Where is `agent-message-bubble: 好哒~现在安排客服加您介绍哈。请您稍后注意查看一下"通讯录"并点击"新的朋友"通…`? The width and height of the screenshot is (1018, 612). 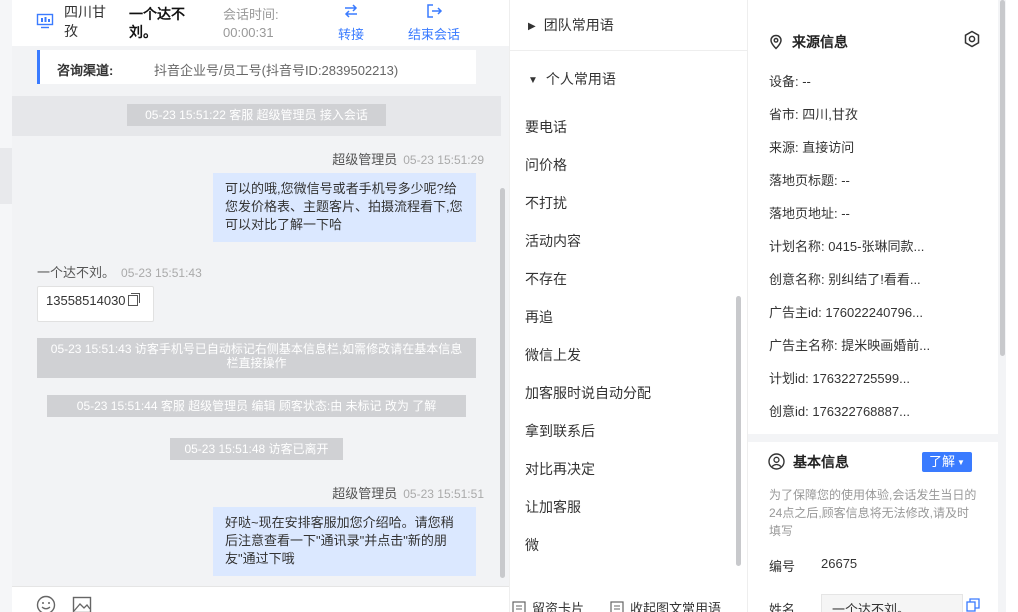 agent-message-bubble: 好哒~现在安排客服加您介绍哈。请您稍后注意查看一下"通讯录"并点击"新的朋友"通… is located at coordinates (344, 541).